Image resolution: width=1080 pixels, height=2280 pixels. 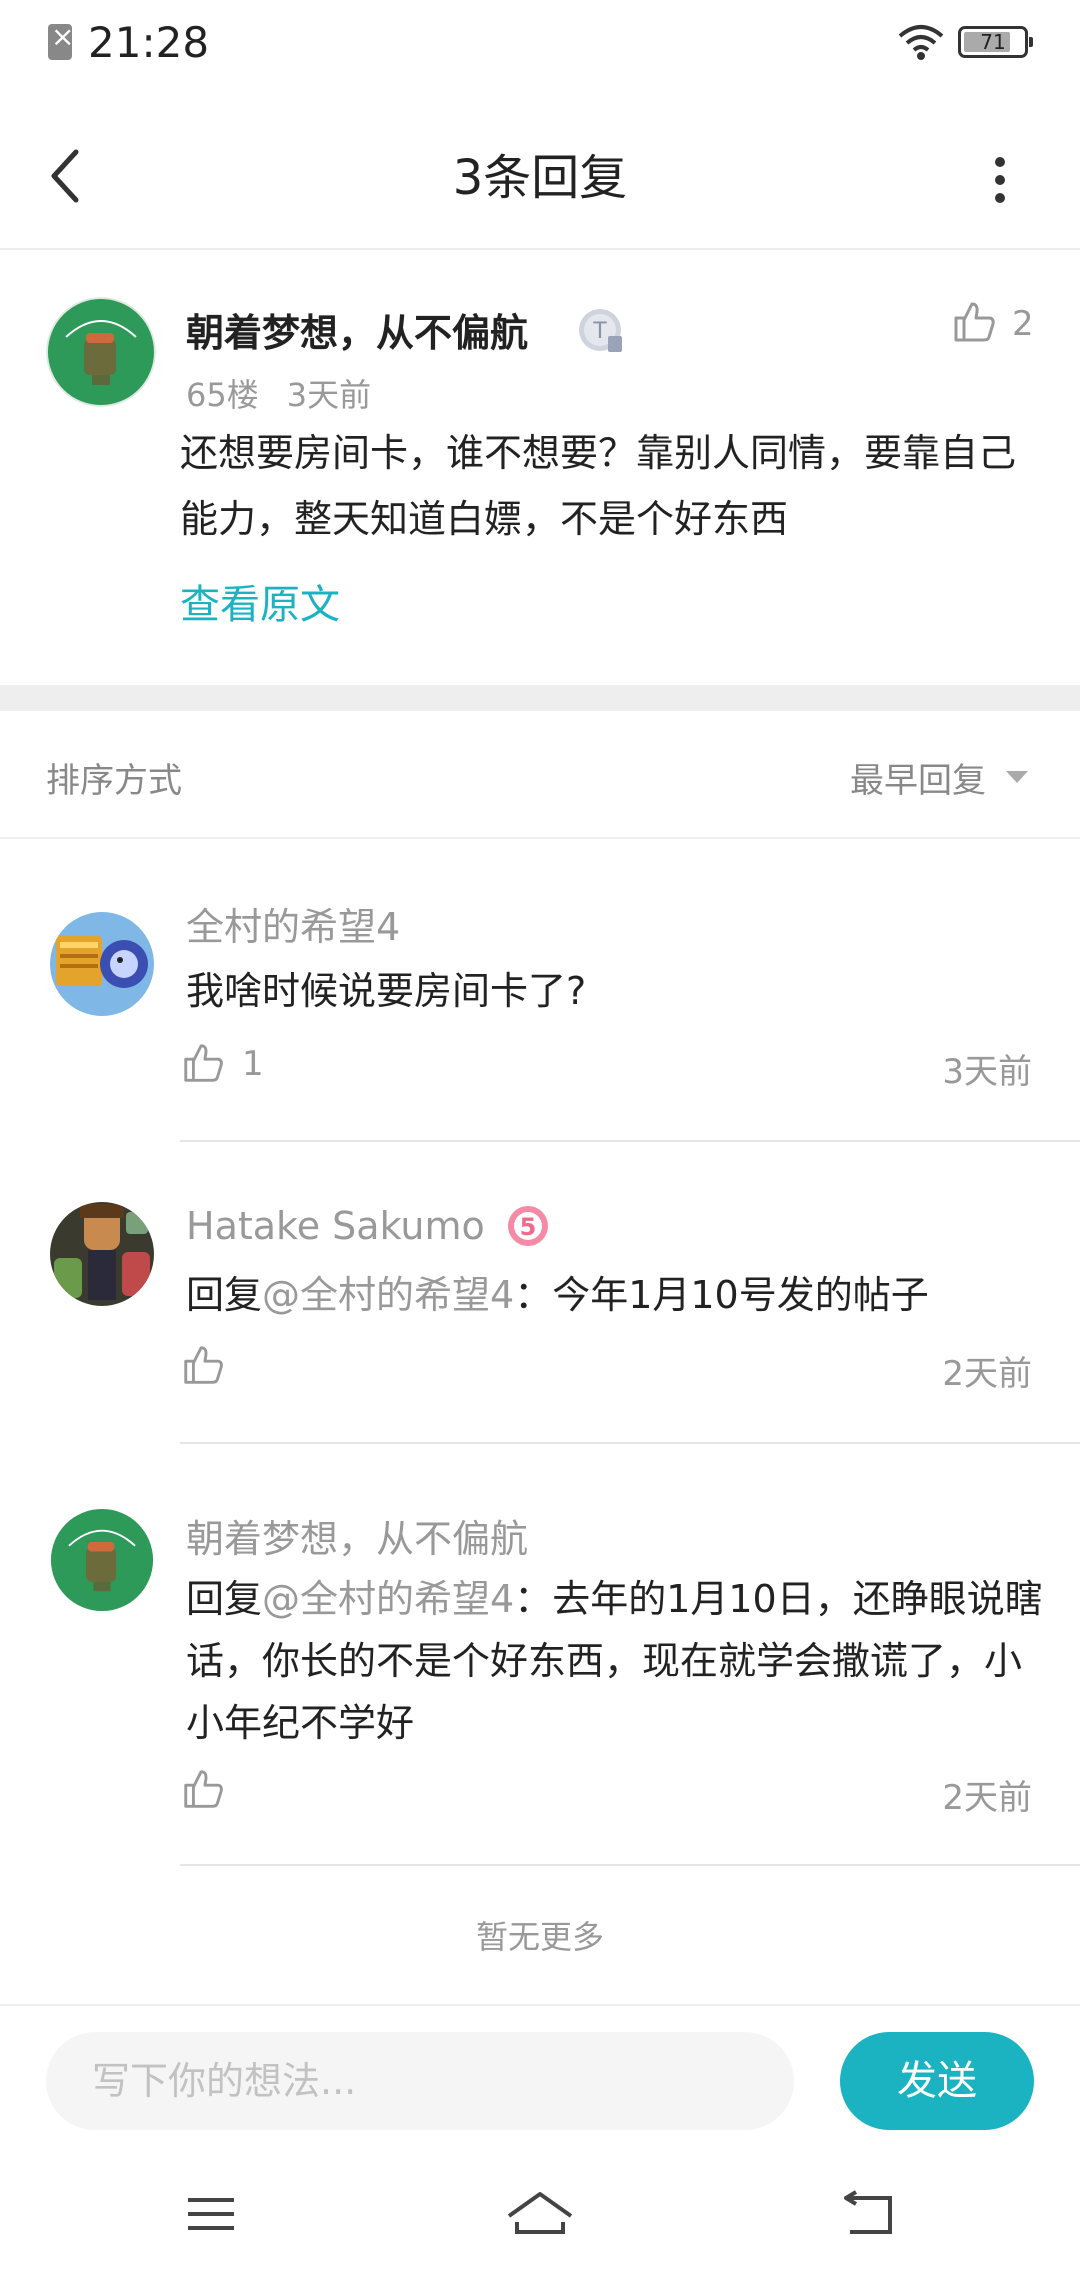 I want to click on post-author-name: 朝着梦想，从不偏航, so click(x=357, y=329).